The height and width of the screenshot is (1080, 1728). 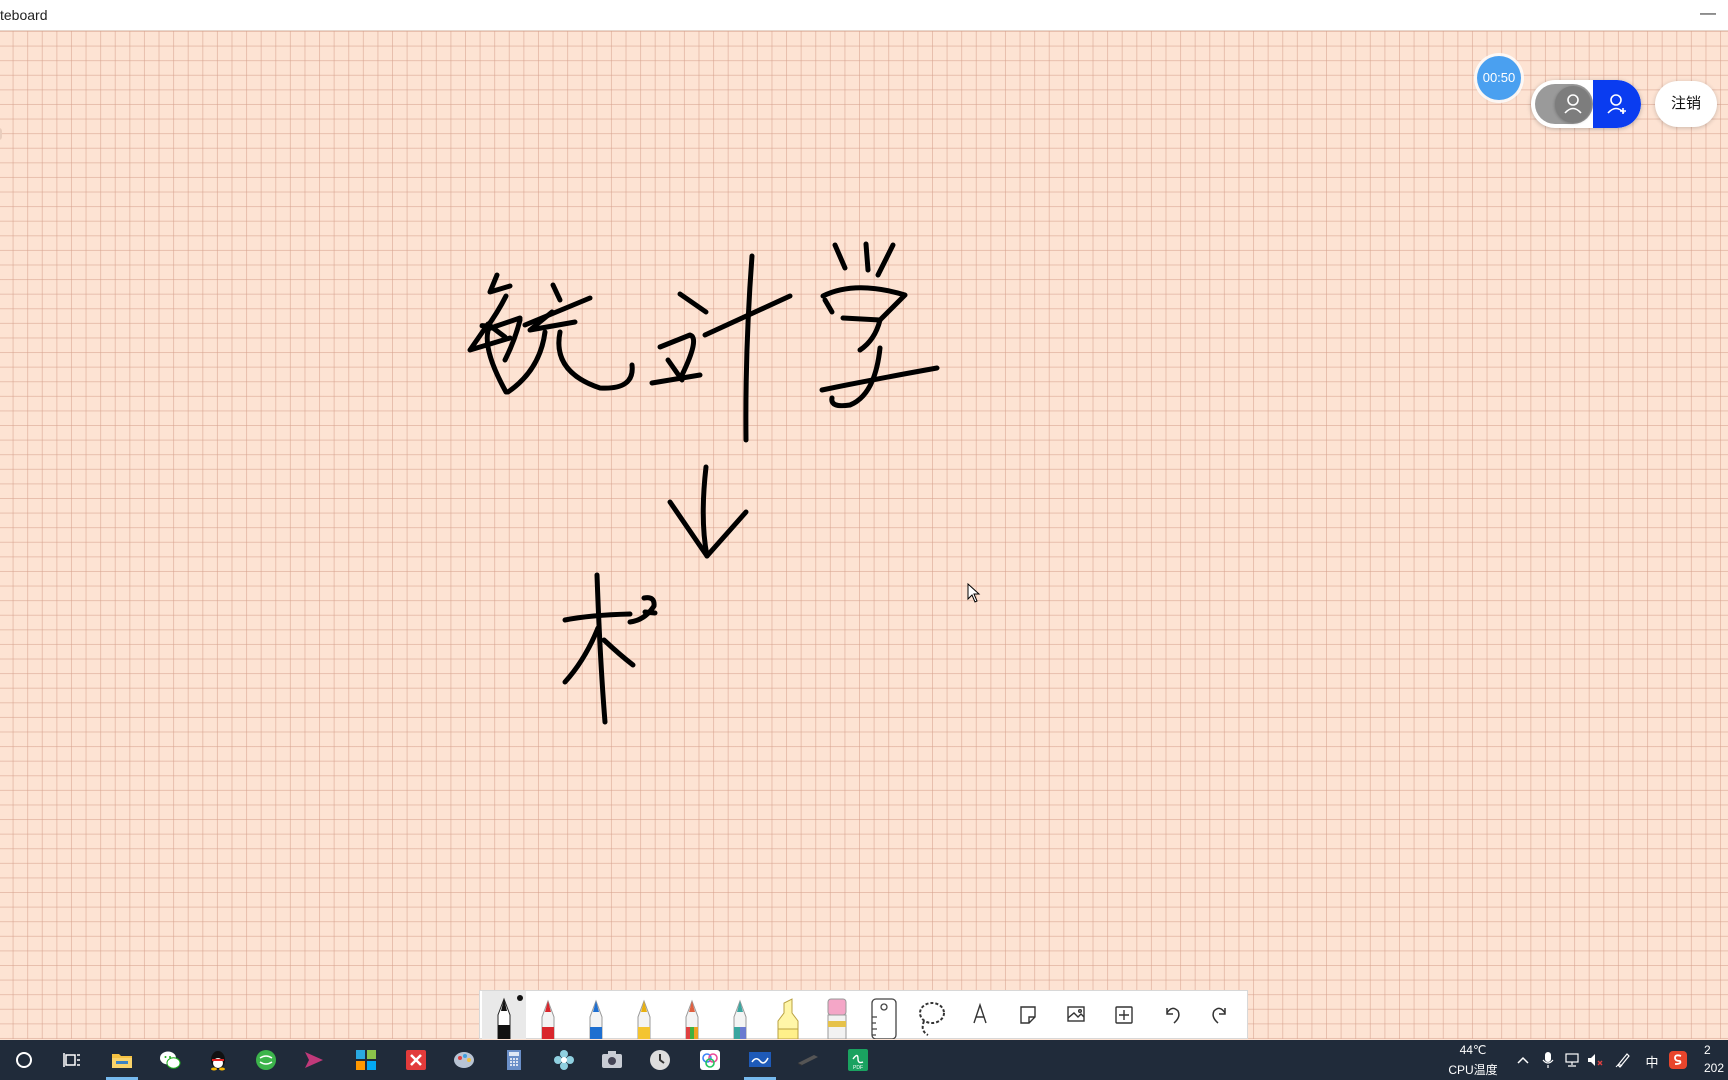 What do you see at coordinates (416, 1060) in the screenshot?
I see `xmind-icon` at bounding box center [416, 1060].